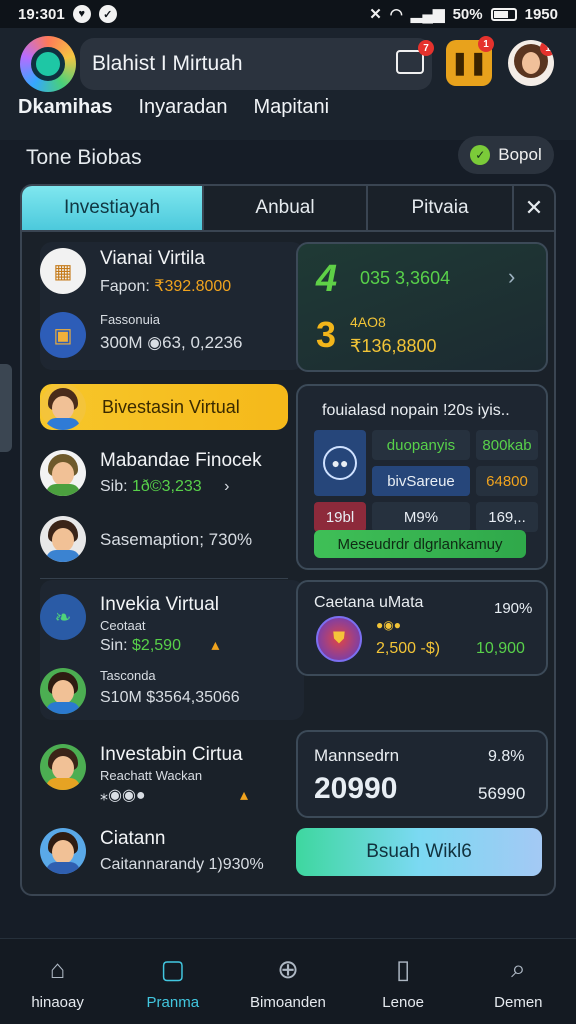 Image resolution: width=576 pixels, height=1024 pixels. What do you see at coordinates (156, 645) in the screenshot?
I see `item-sub-value: $2,590` at bounding box center [156, 645].